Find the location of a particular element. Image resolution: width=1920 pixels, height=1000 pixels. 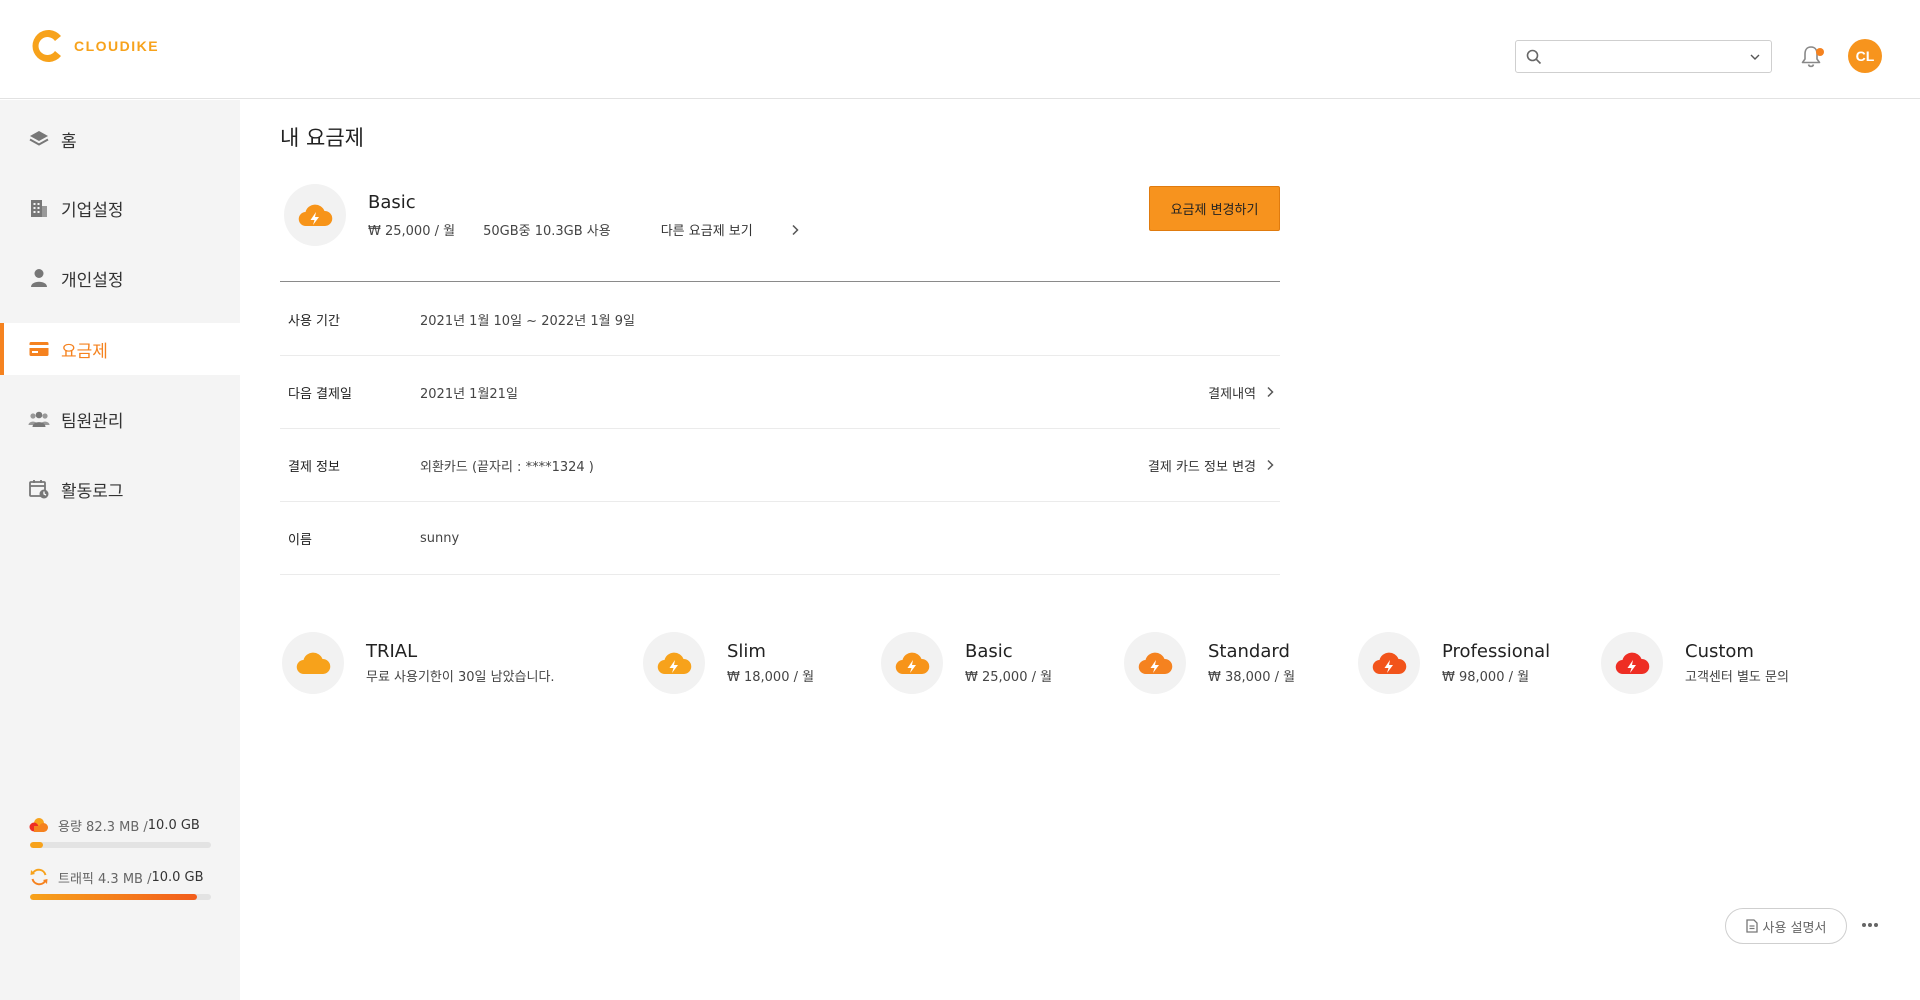

info-row-next-payment: 다음 결제일 2021년 1월21일 결제내역 is located at coordinates (780, 392).